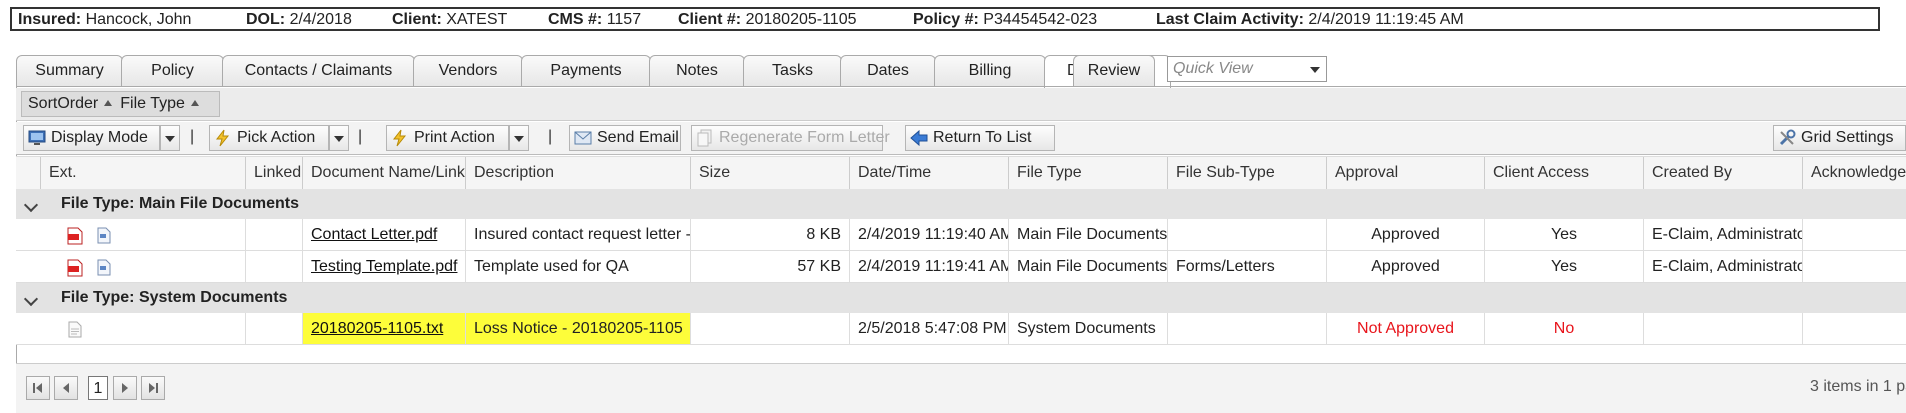 This screenshot has height=413, width=1906. Describe the element at coordinates (153, 388) in the screenshot. I see `last-page-button` at that location.